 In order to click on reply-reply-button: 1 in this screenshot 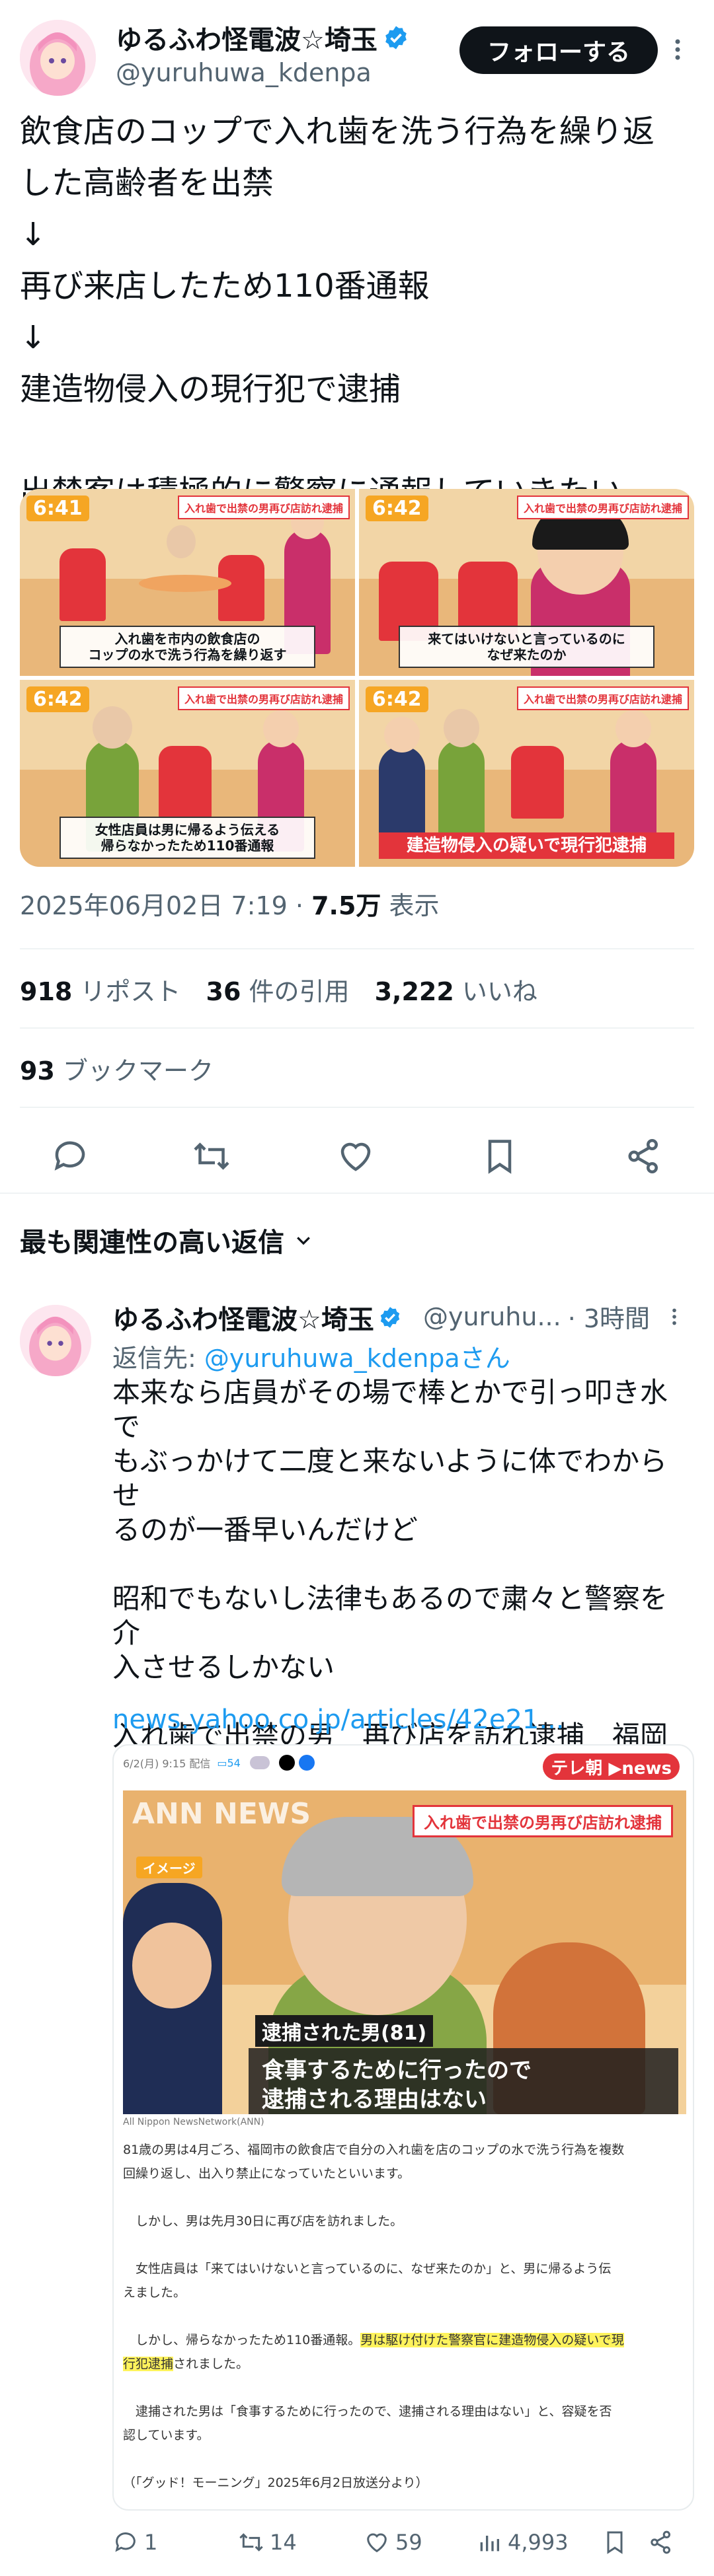, I will do `click(134, 2542)`.